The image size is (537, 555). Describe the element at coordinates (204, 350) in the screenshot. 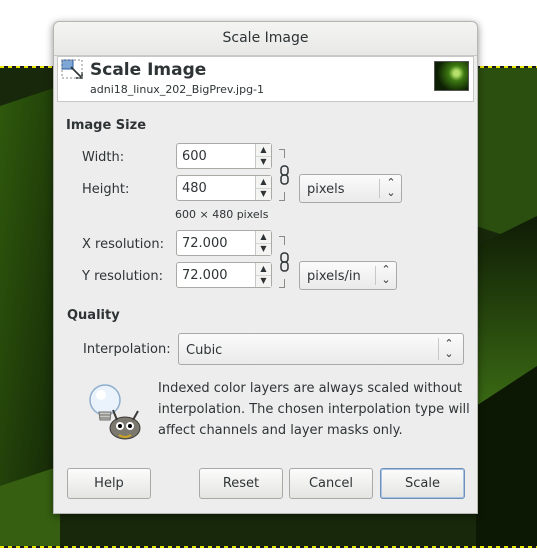

I see `interpolation-value: Cubic` at that location.